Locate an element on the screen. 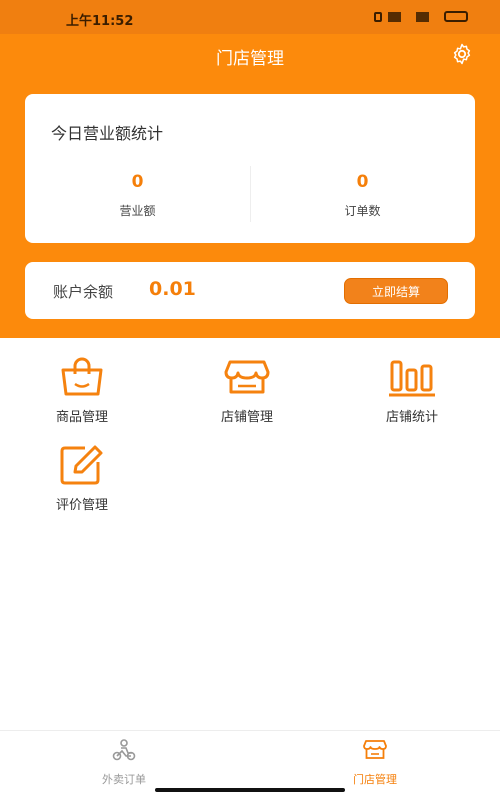 The image size is (500, 800). header: 门店管理 is located at coordinates (250, 54).